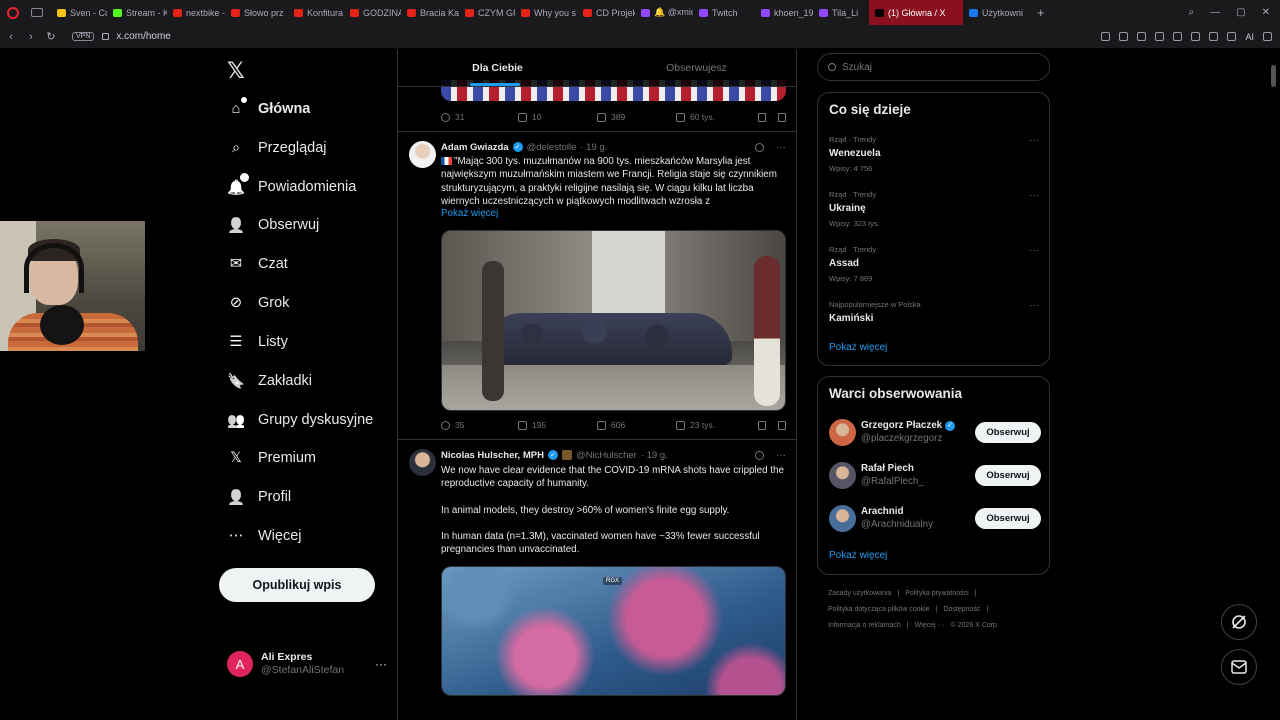 The height and width of the screenshot is (720, 1280). Describe the element at coordinates (784, 12) in the screenshot. I see `browser-tab: khoen_19` at that location.